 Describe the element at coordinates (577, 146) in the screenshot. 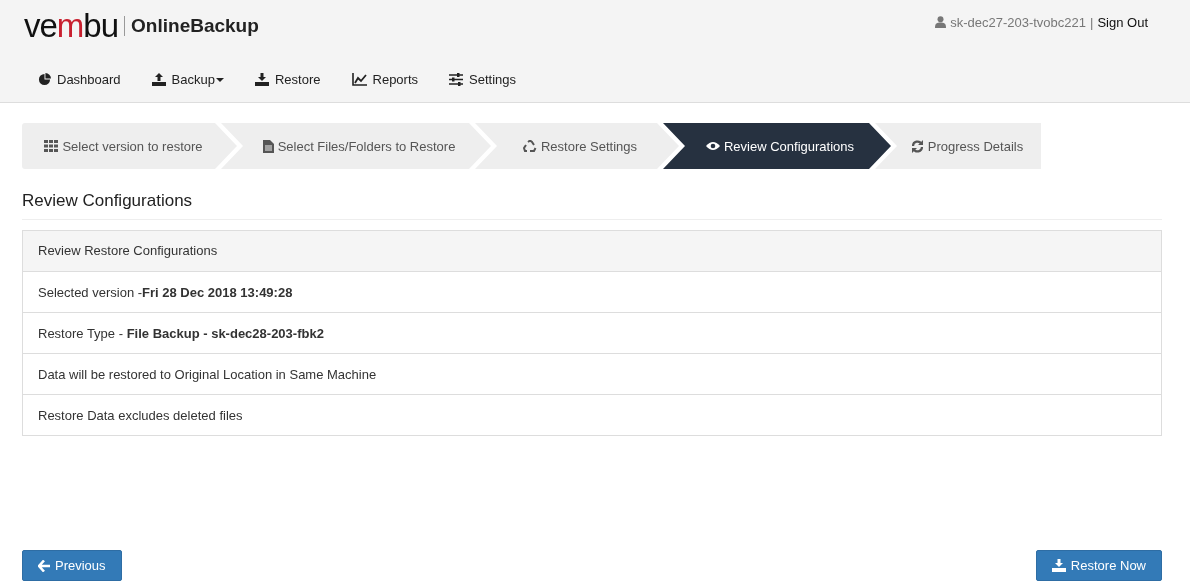

I see `wizard-step: Restore Settings` at that location.